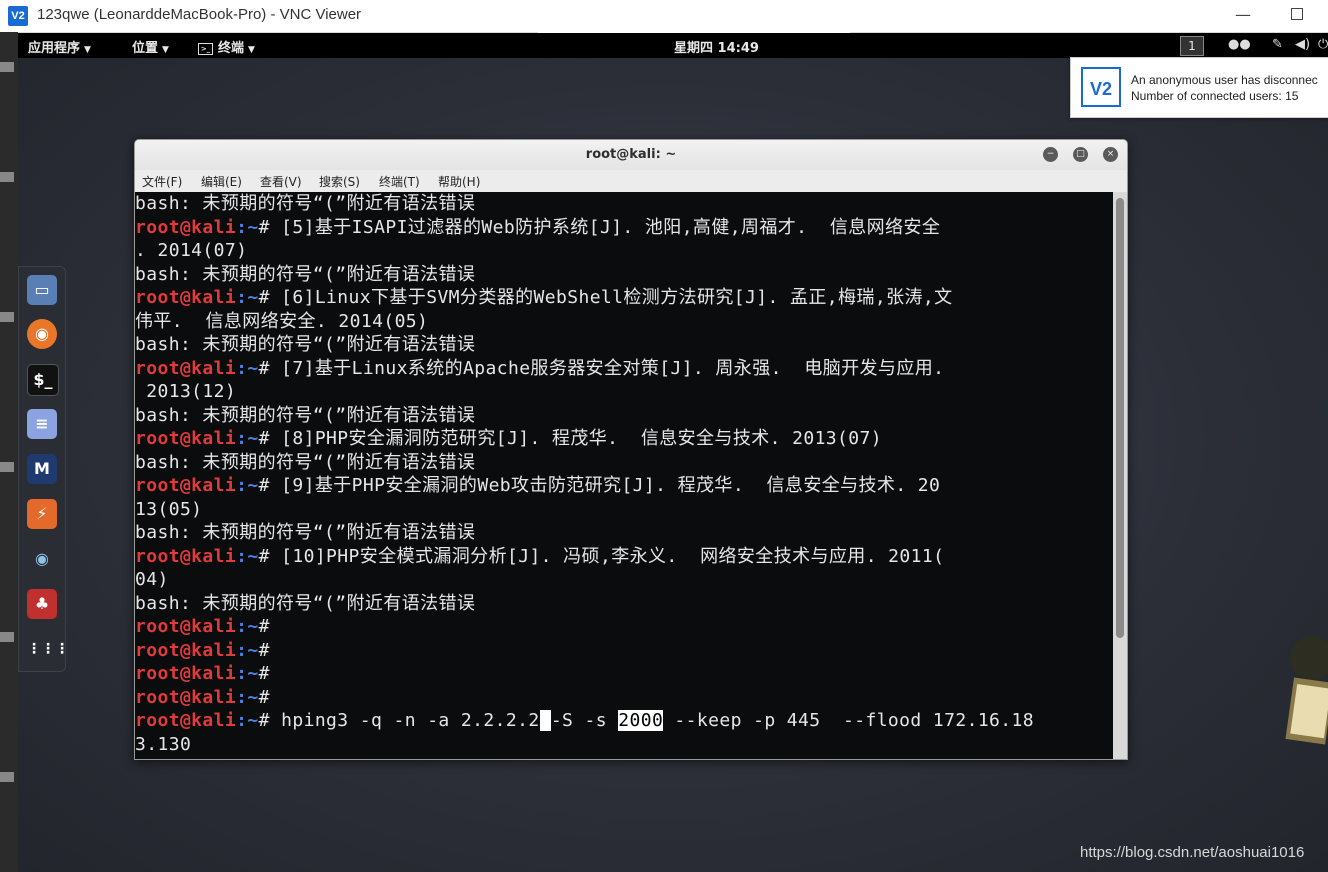  I want to click on command-text: -S -s, so click(584, 720).